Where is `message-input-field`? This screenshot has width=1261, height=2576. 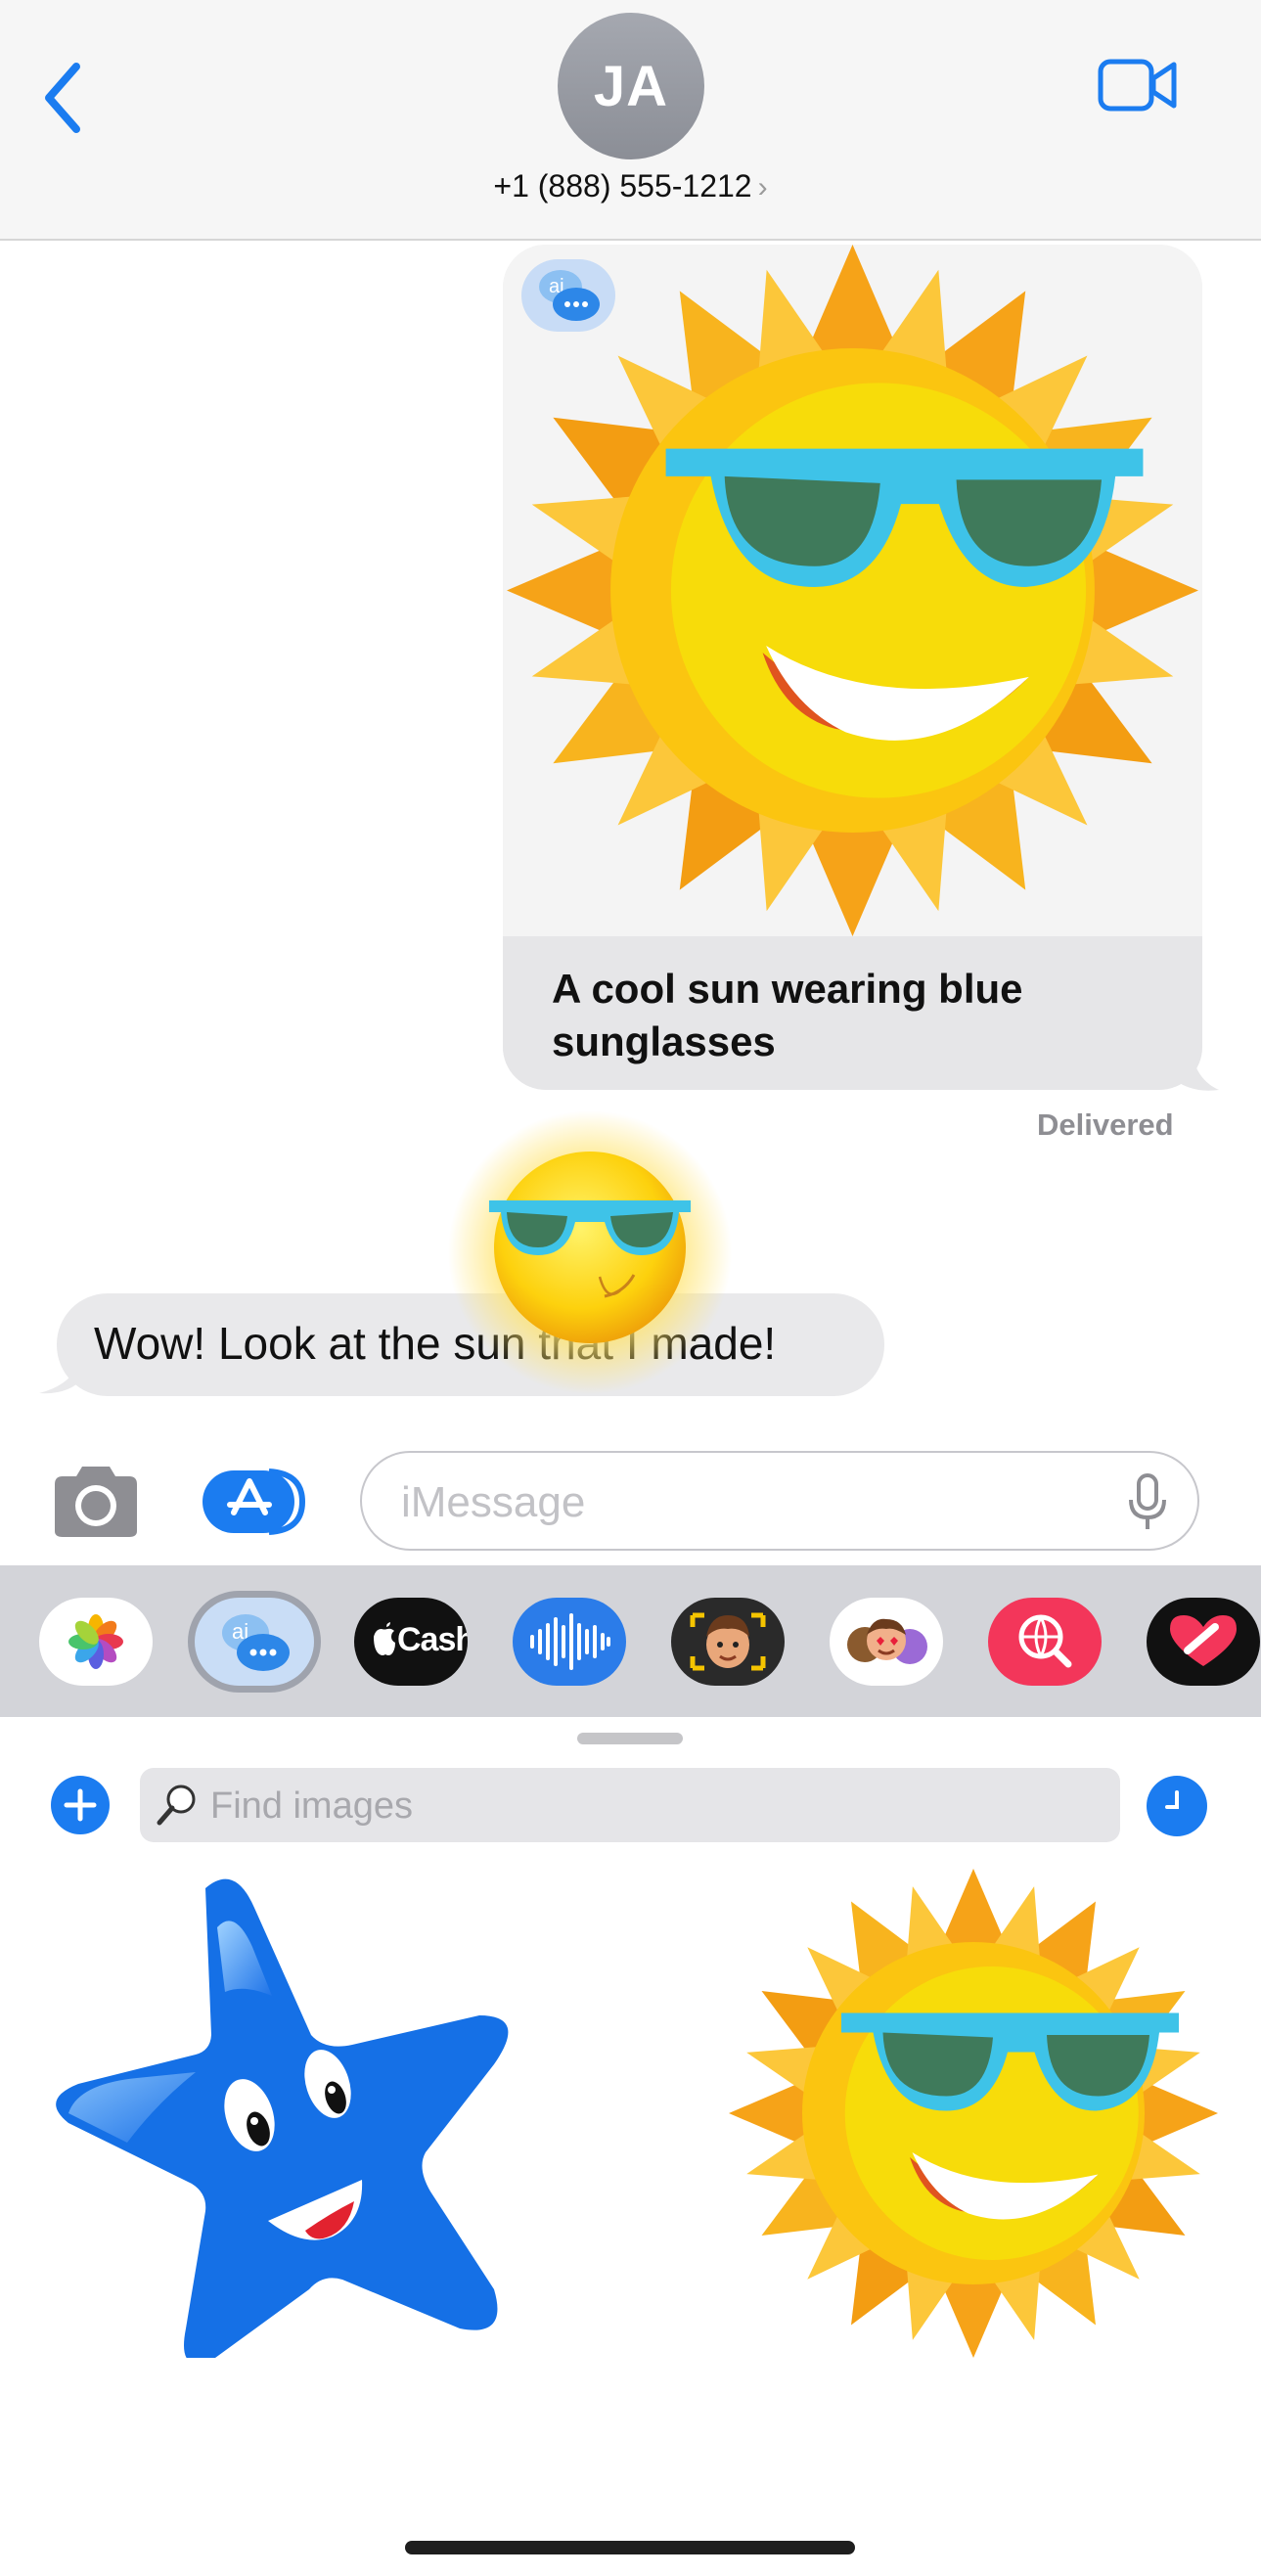 message-input-field is located at coordinates (779, 1501).